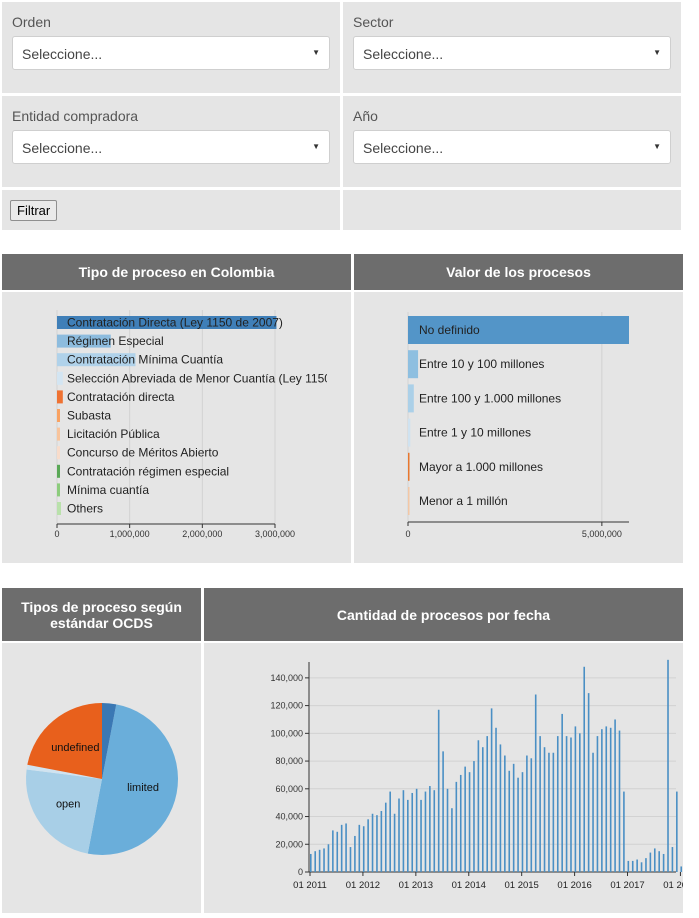 The width and height of the screenshot is (699, 918). I want to click on x-tick-label: 01 2014, so click(469, 885).